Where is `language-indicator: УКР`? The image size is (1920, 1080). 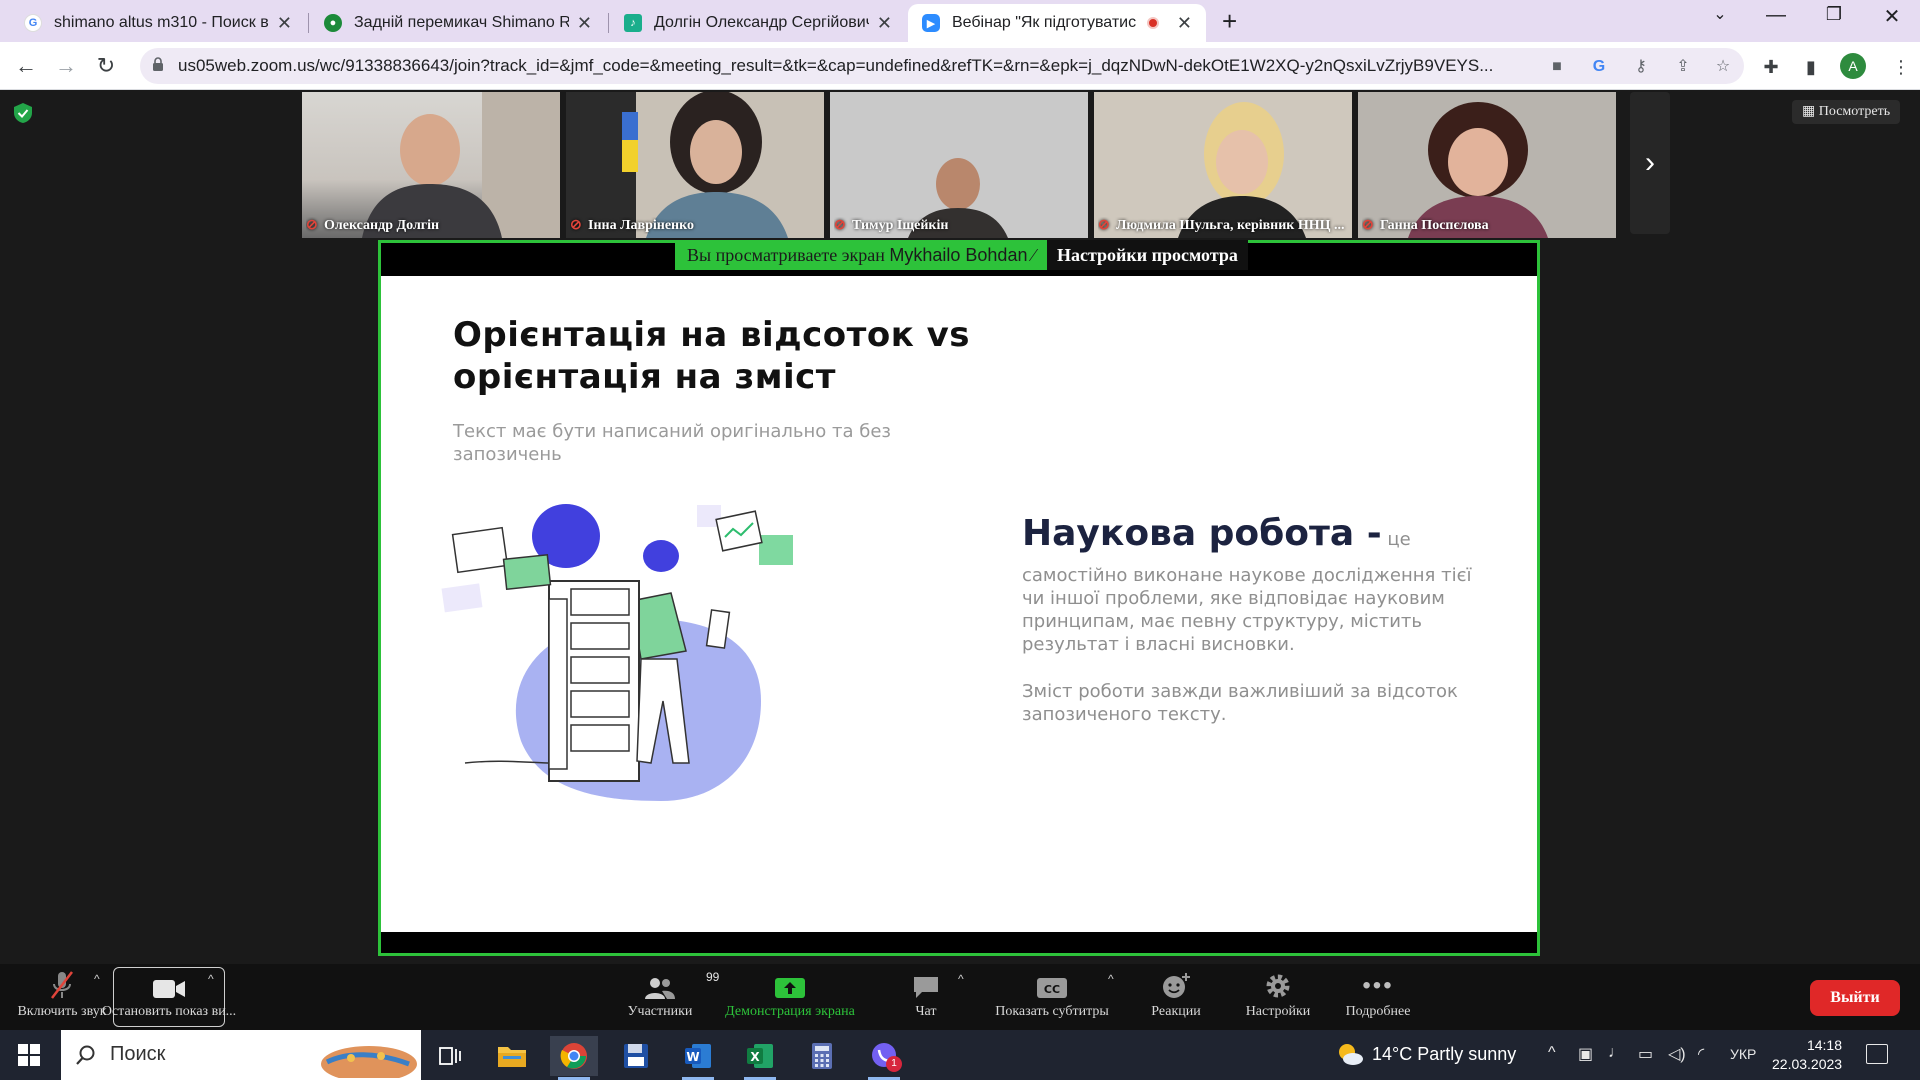 language-indicator: УКР is located at coordinates (1743, 1054).